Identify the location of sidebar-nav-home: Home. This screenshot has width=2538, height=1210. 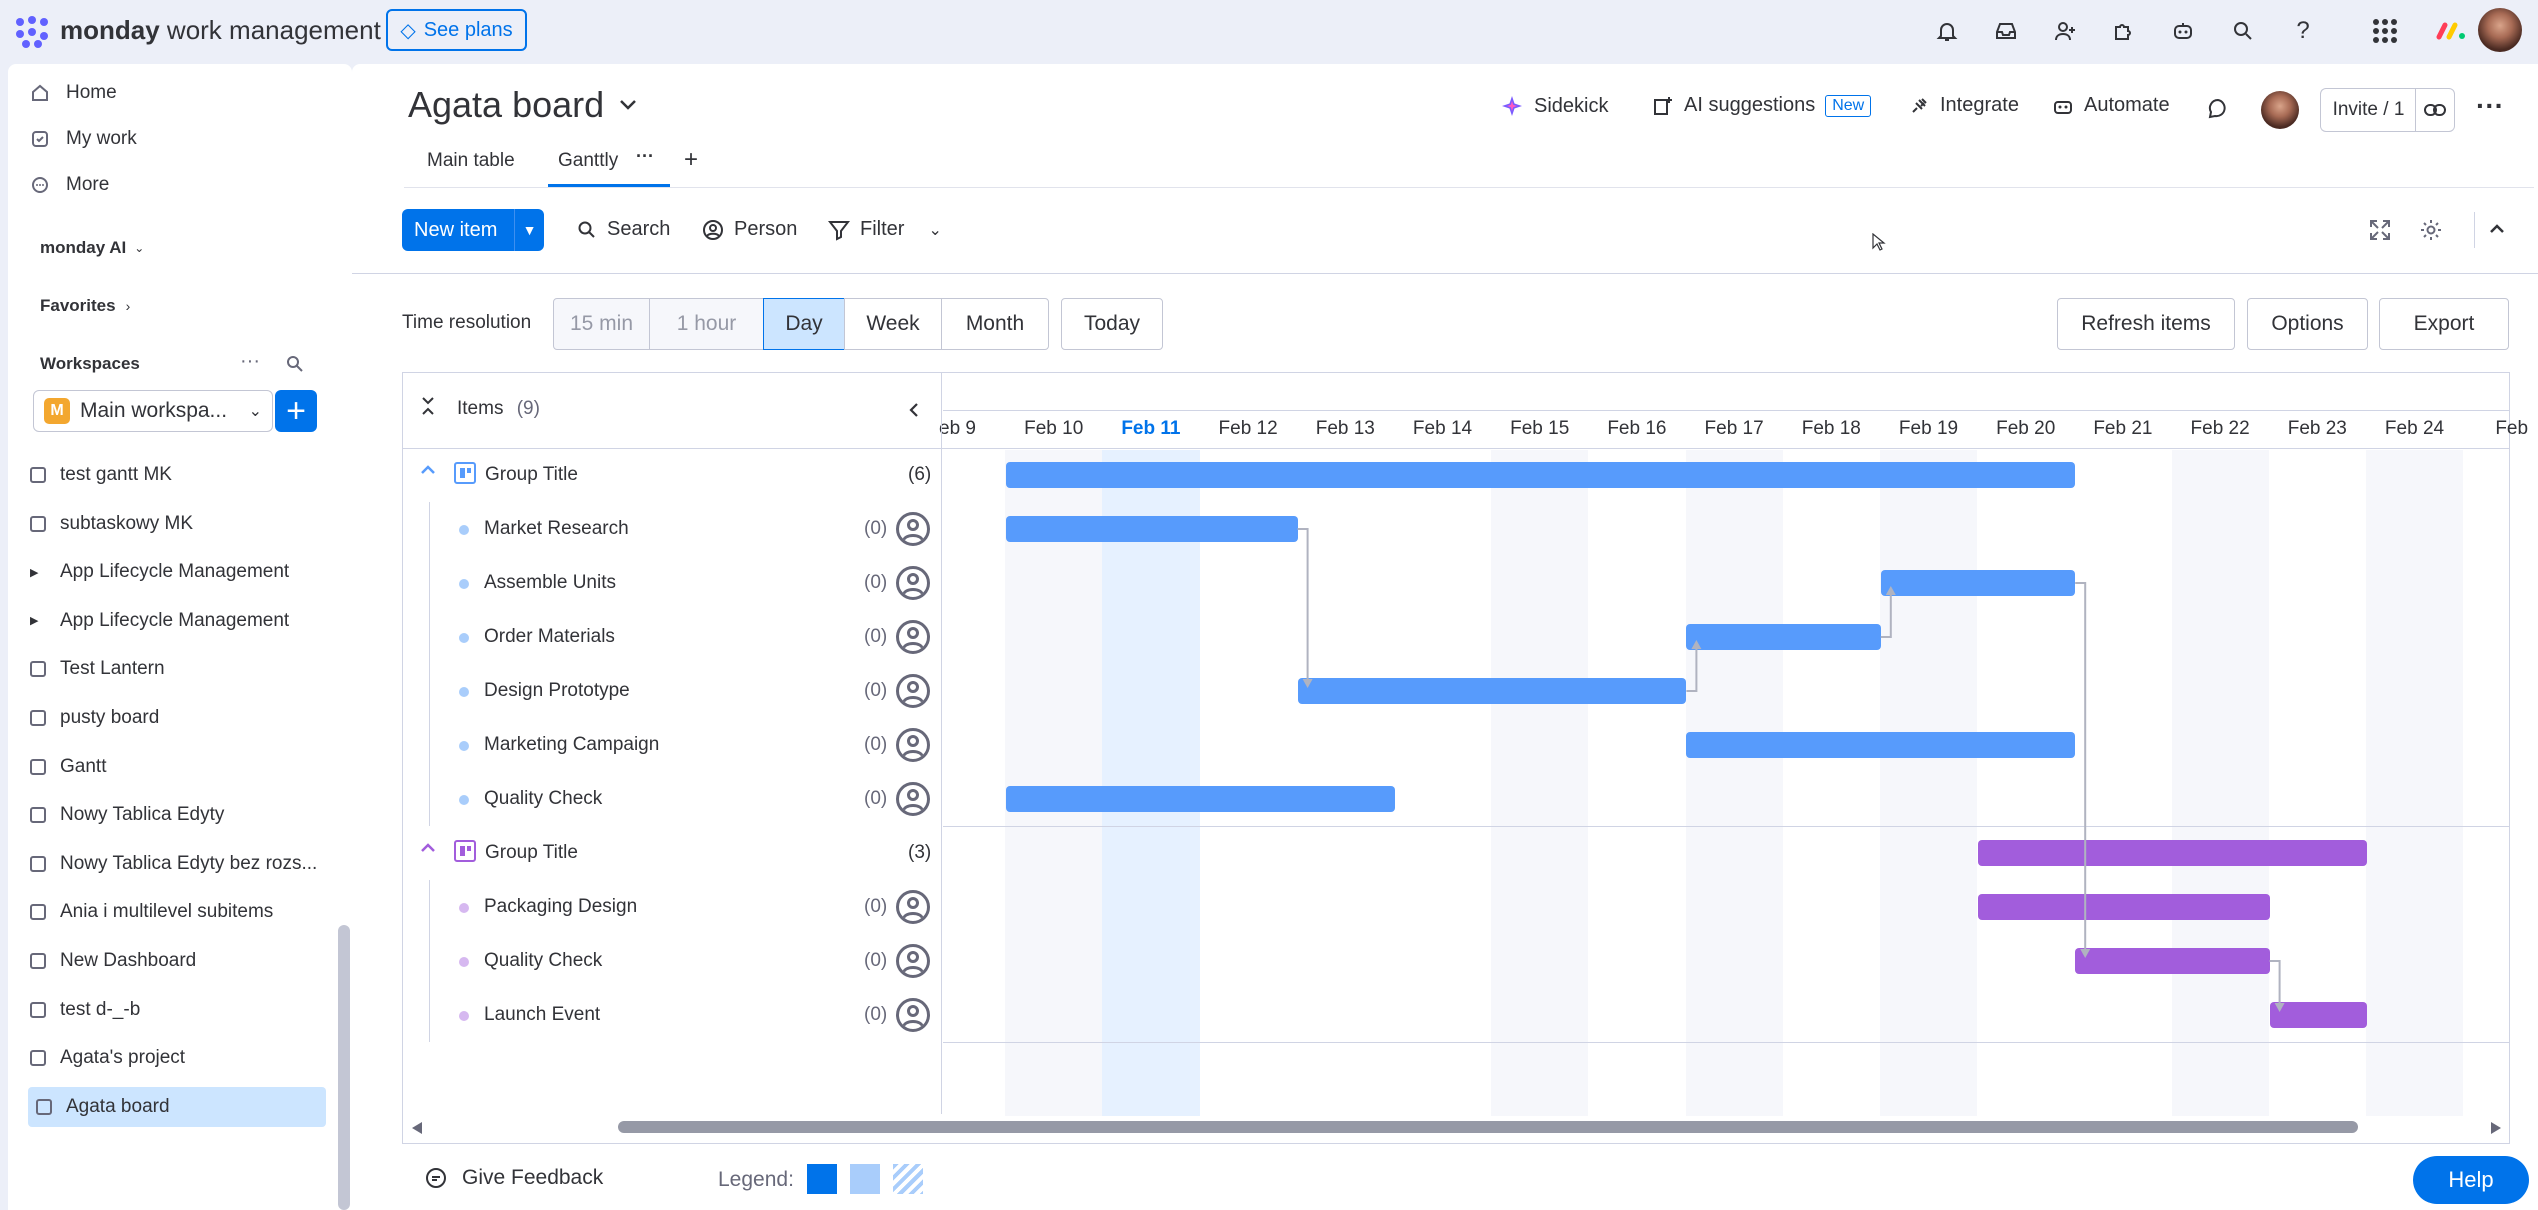
(73, 93).